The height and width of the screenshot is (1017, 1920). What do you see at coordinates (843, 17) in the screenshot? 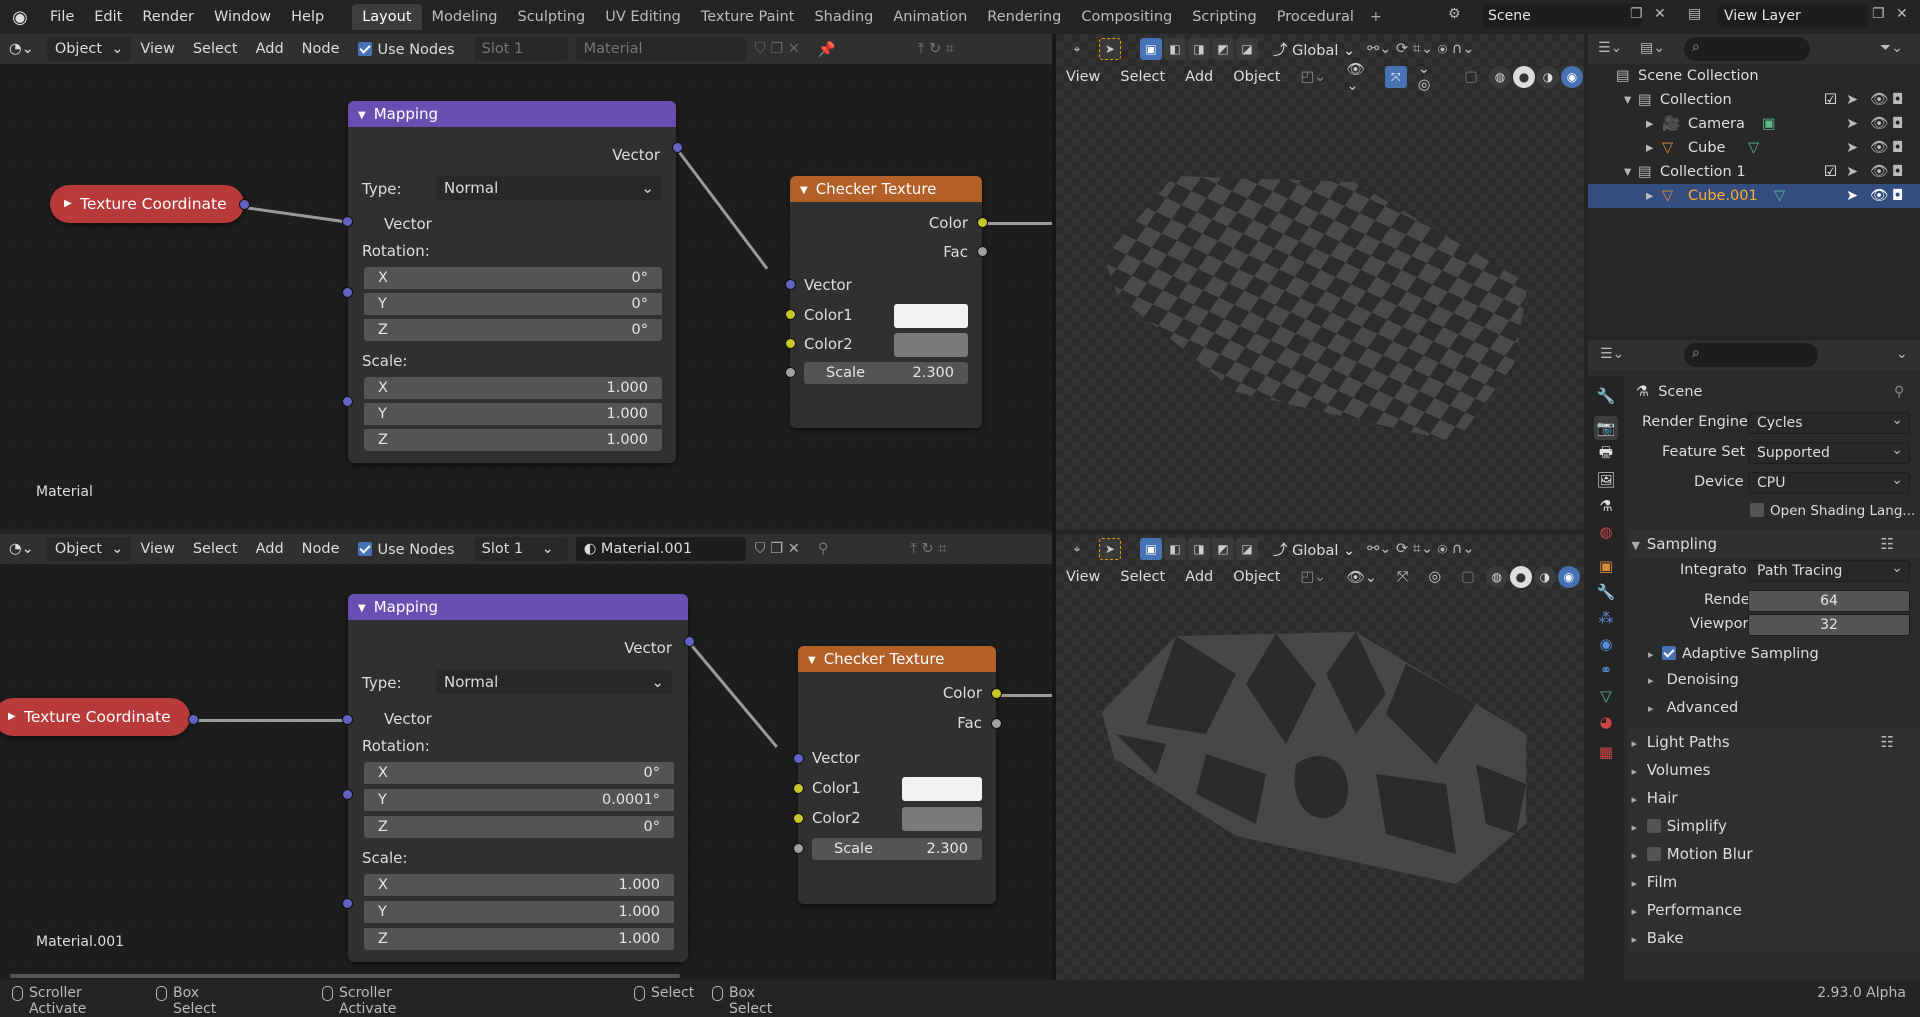
I see `tab-shading: Shading` at bounding box center [843, 17].